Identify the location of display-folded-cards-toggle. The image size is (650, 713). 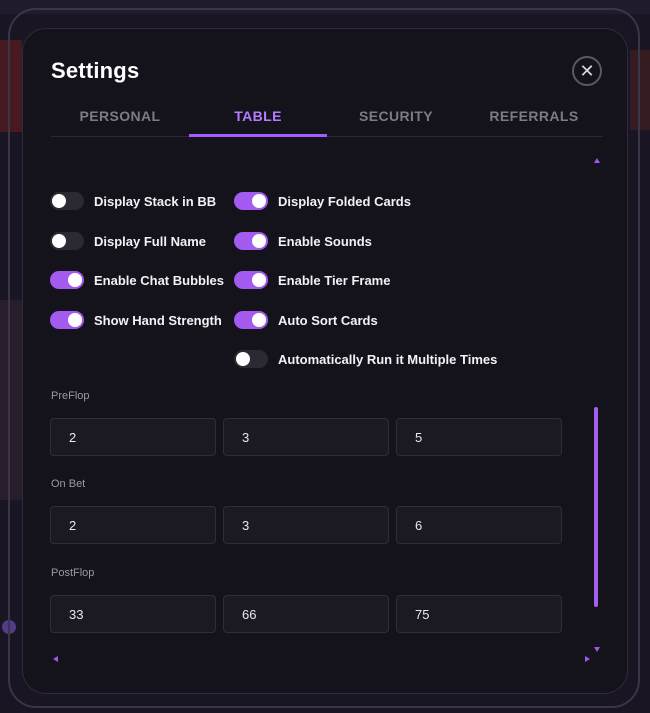
(251, 201).